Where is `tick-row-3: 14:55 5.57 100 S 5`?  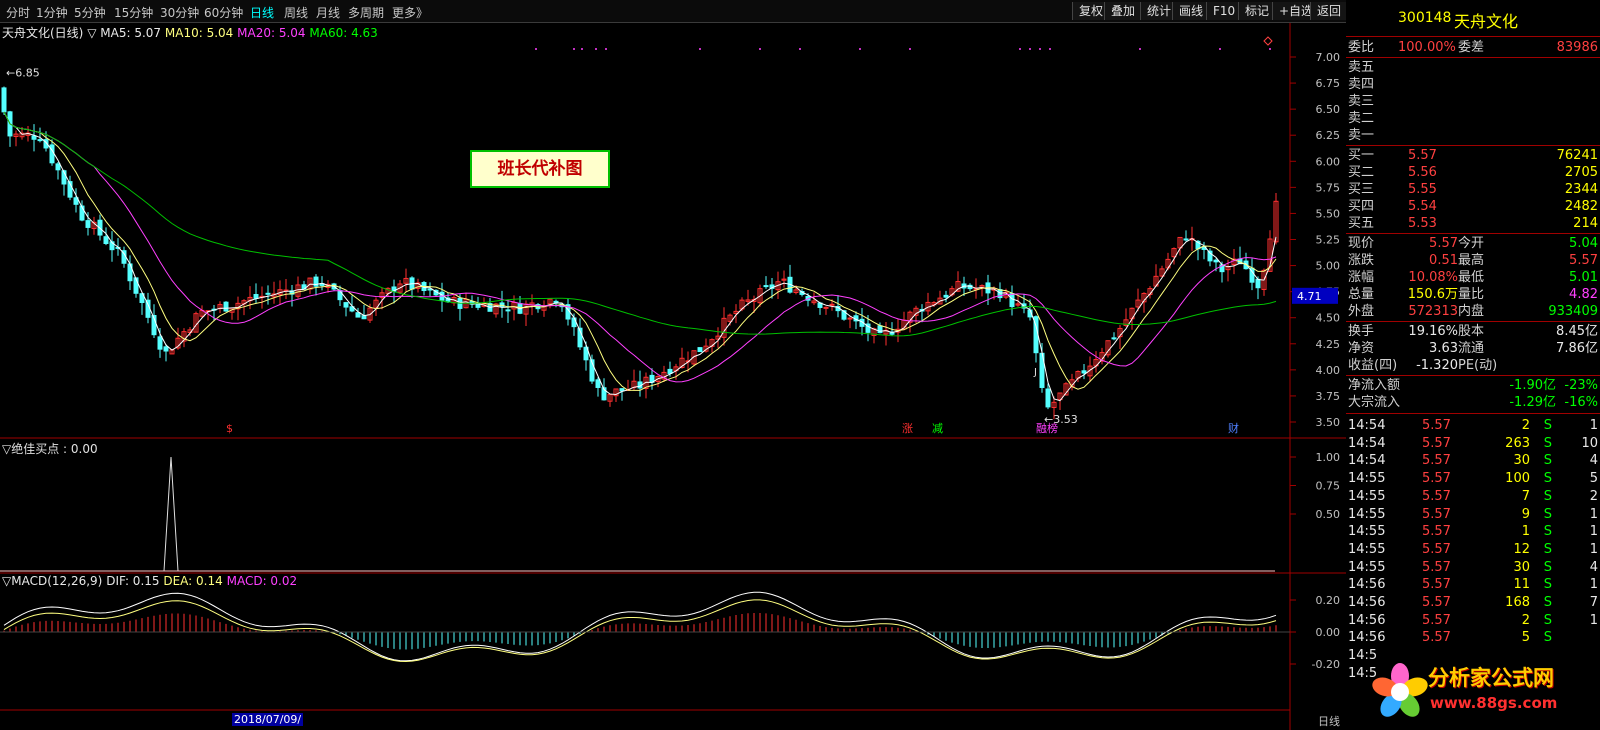
tick-row-3: 14:55 5.57 100 S 5 is located at coordinates (1473, 479).